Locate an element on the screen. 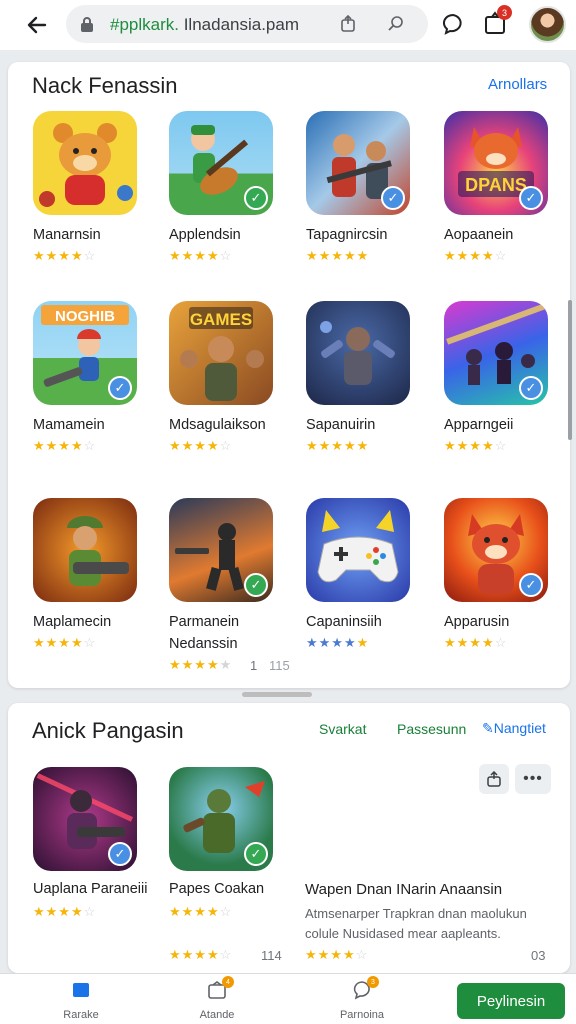 Image resolution: width=576 pixels, height=1024 pixels. share-button is located at coordinates (494, 779).